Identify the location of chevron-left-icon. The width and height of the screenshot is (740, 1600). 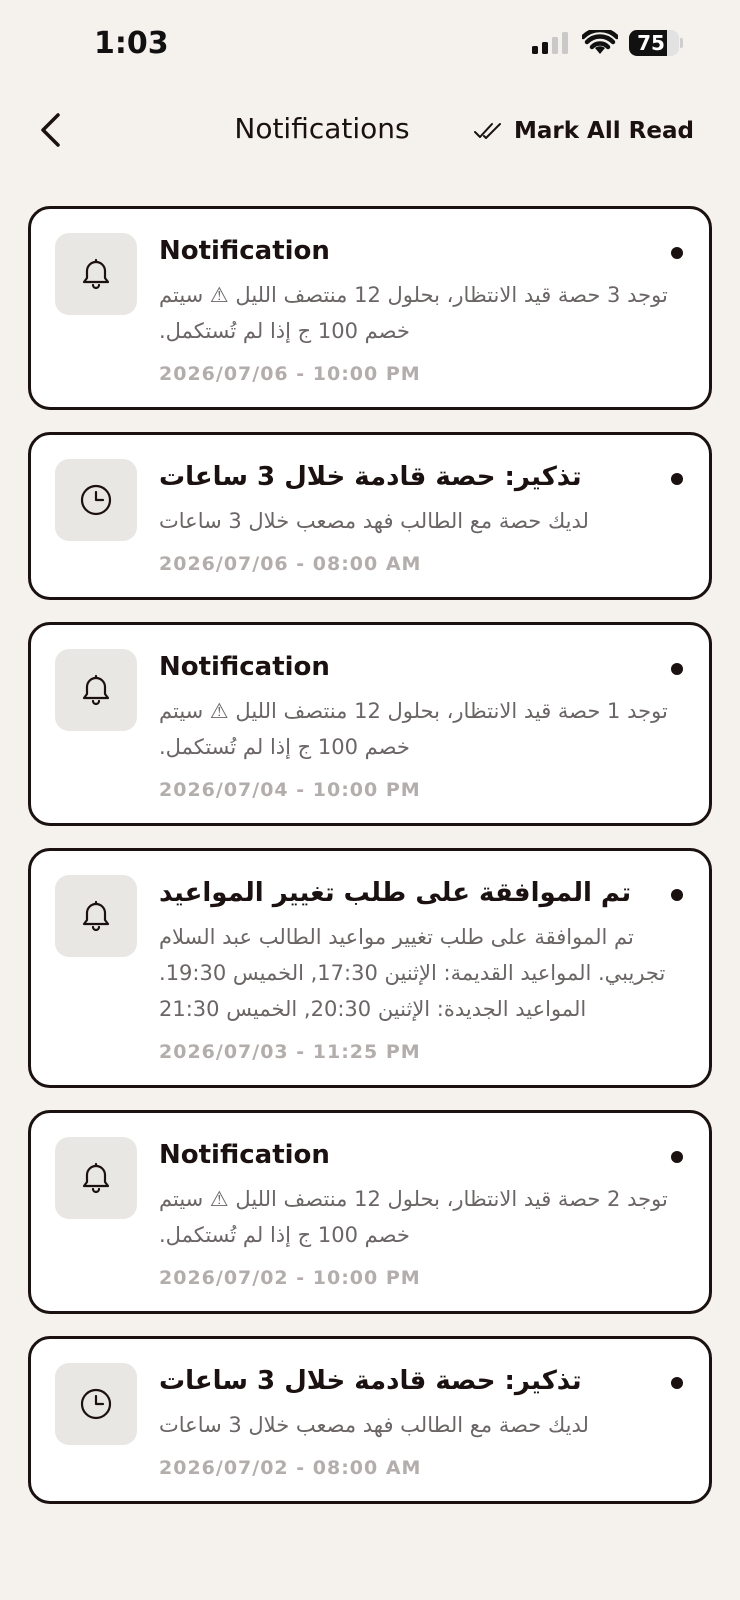
(50, 130).